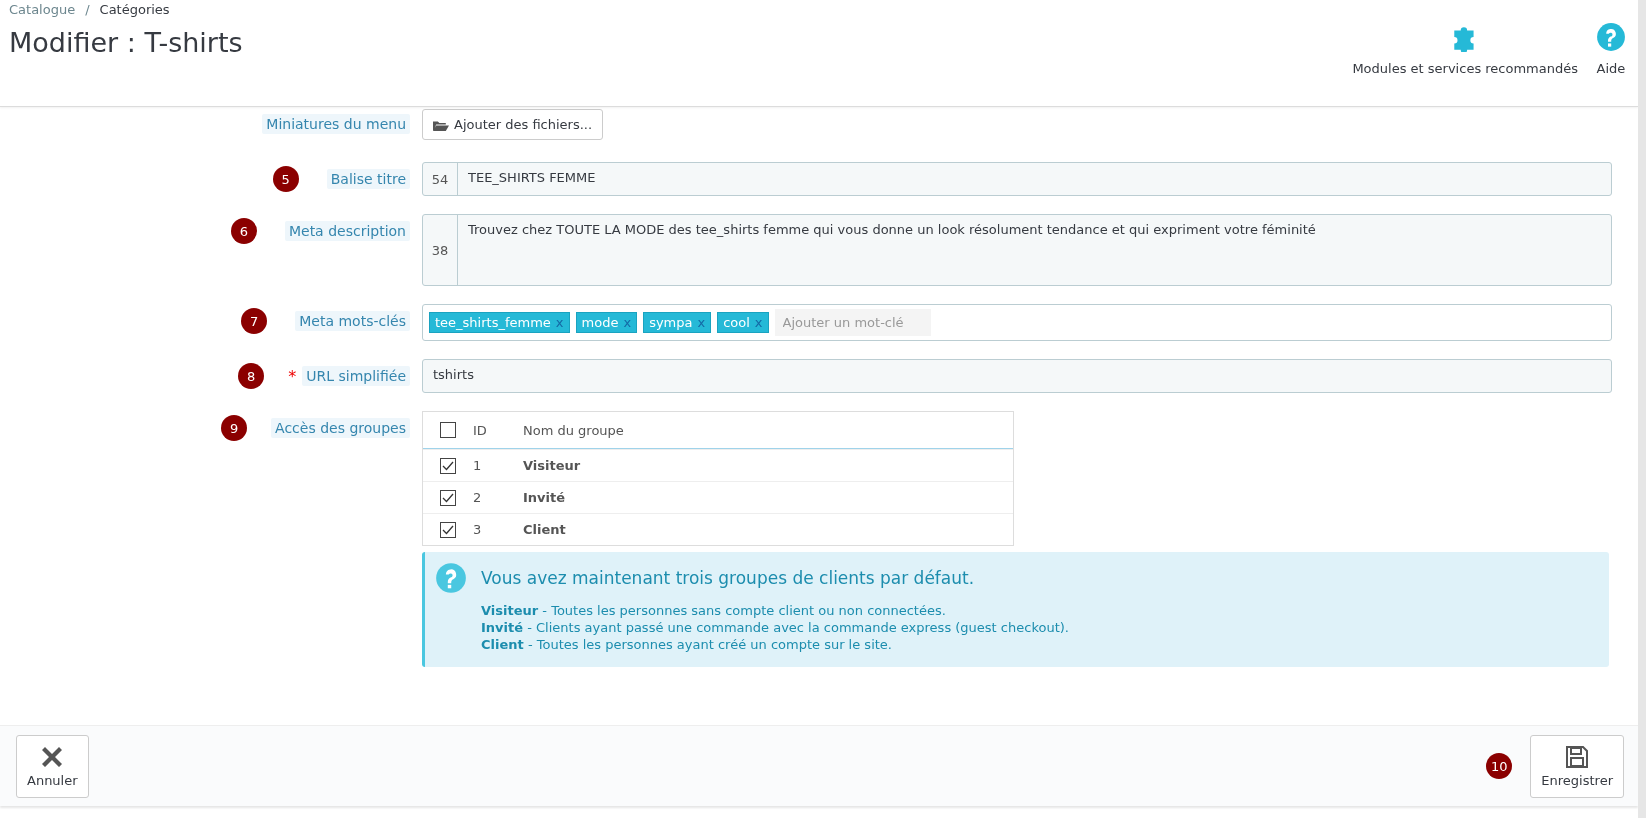 The image size is (1646, 818). I want to click on required-mark: *, so click(292, 376).